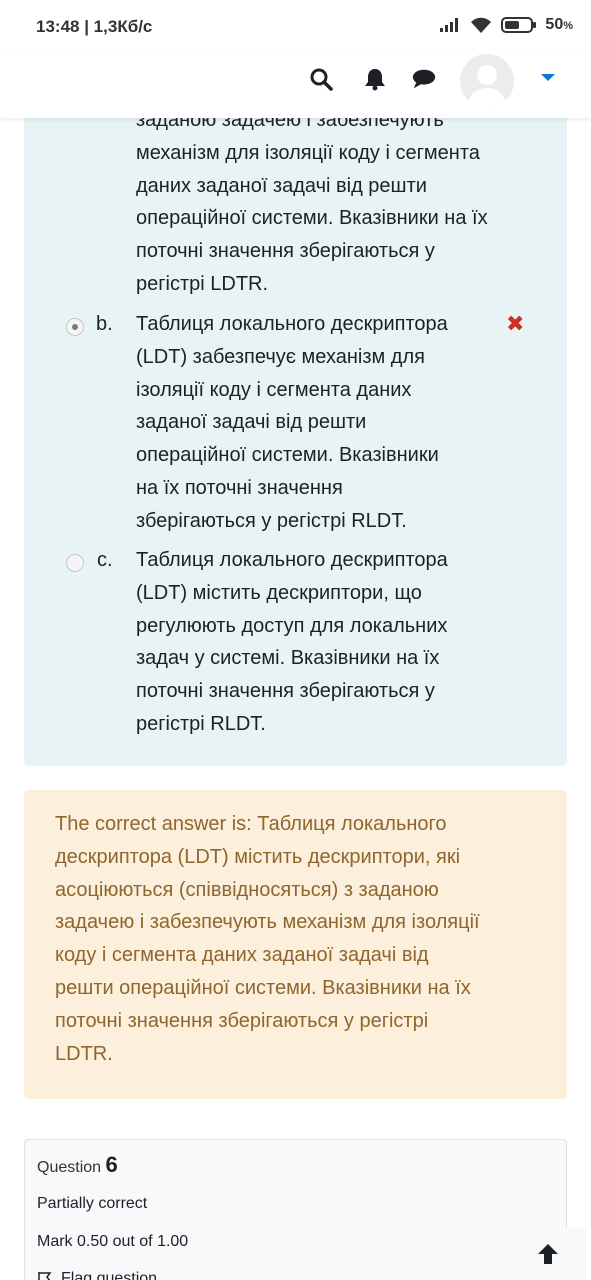  What do you see at coordinates (321, 79) in the screenshot?
I see `search-icon` at bounding box center [321, 79].